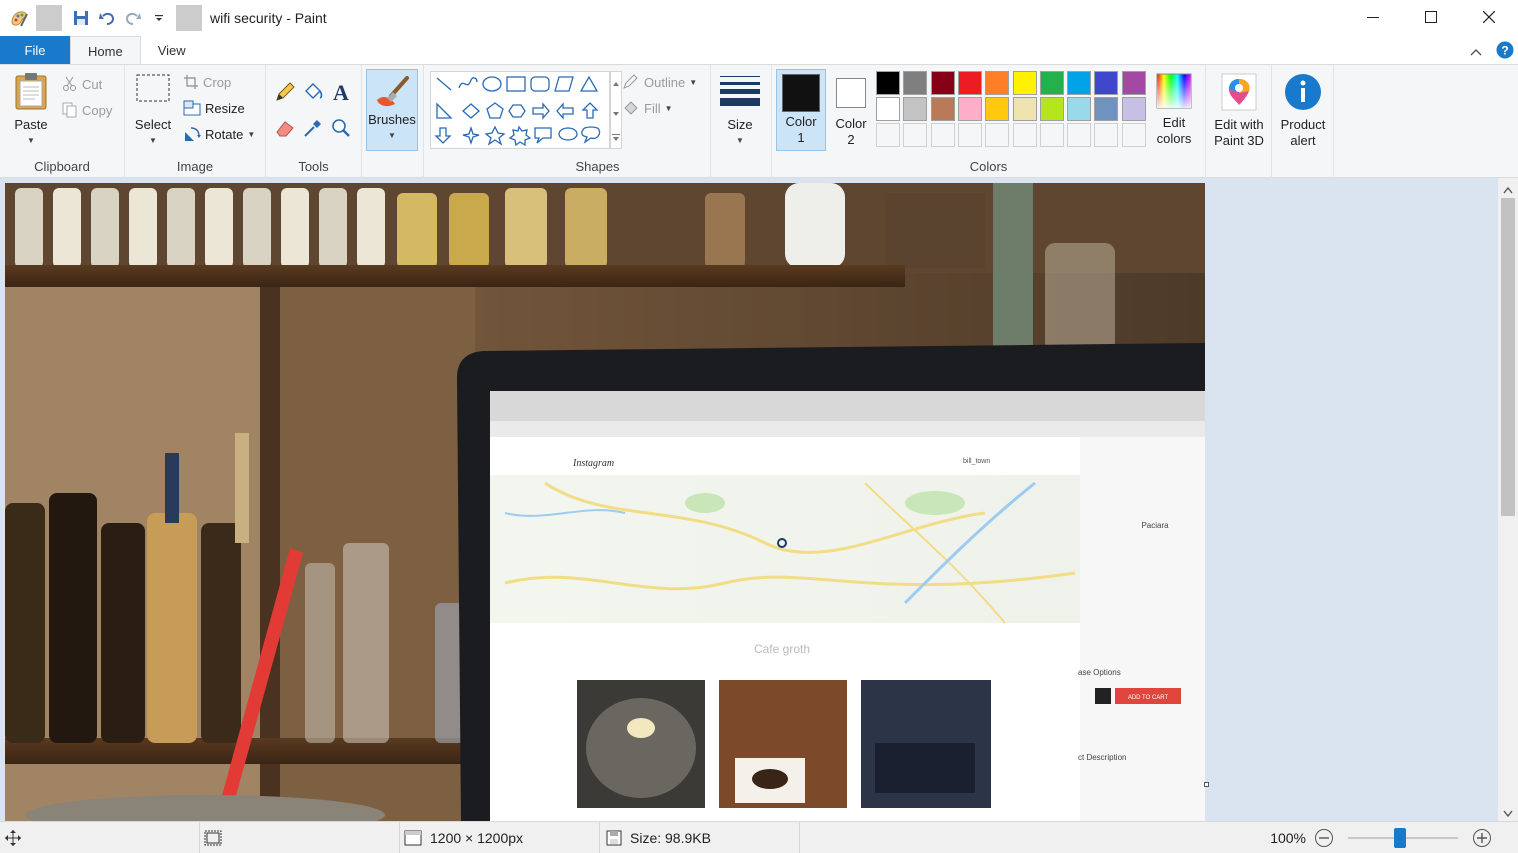  Describe the element at coordinates (189, 18) in the screenshot. I see `toolbar-separator` at that location.